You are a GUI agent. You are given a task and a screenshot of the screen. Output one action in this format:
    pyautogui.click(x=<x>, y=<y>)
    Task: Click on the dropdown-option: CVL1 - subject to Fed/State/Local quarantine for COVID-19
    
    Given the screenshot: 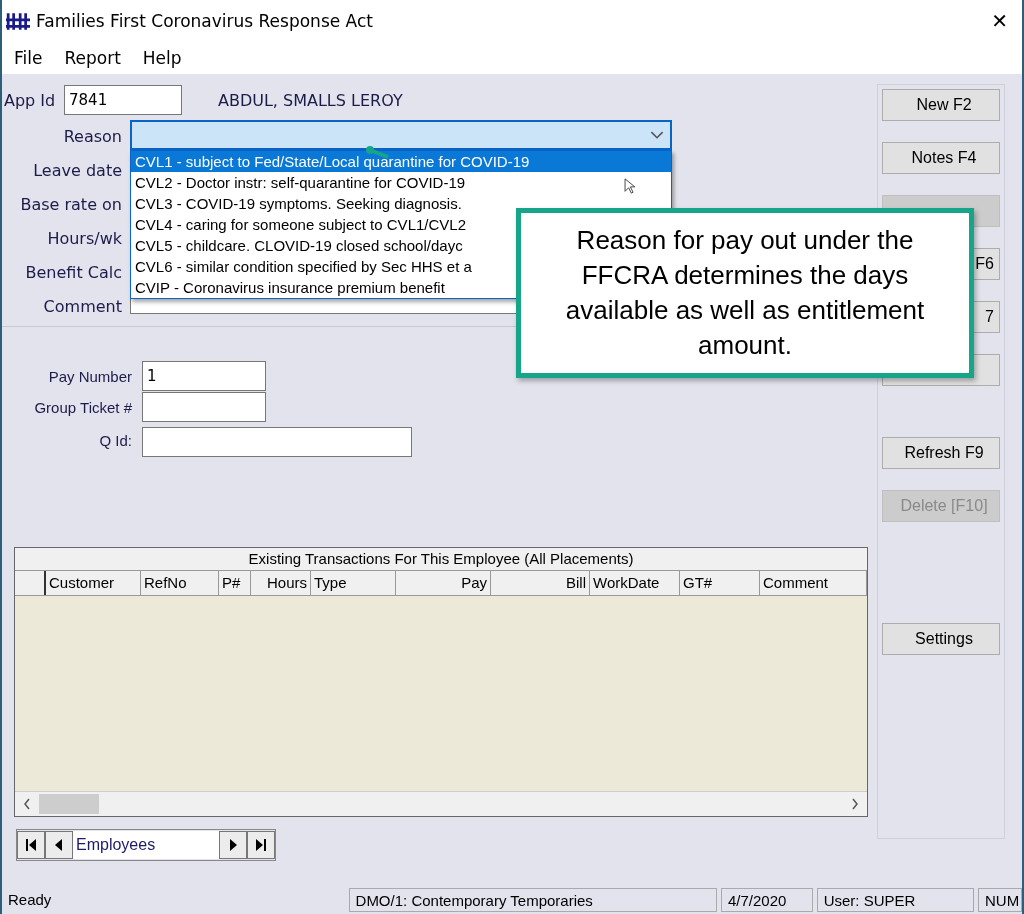 What is the action you would take?
    pyautogui.click(x=401, y=161)
    